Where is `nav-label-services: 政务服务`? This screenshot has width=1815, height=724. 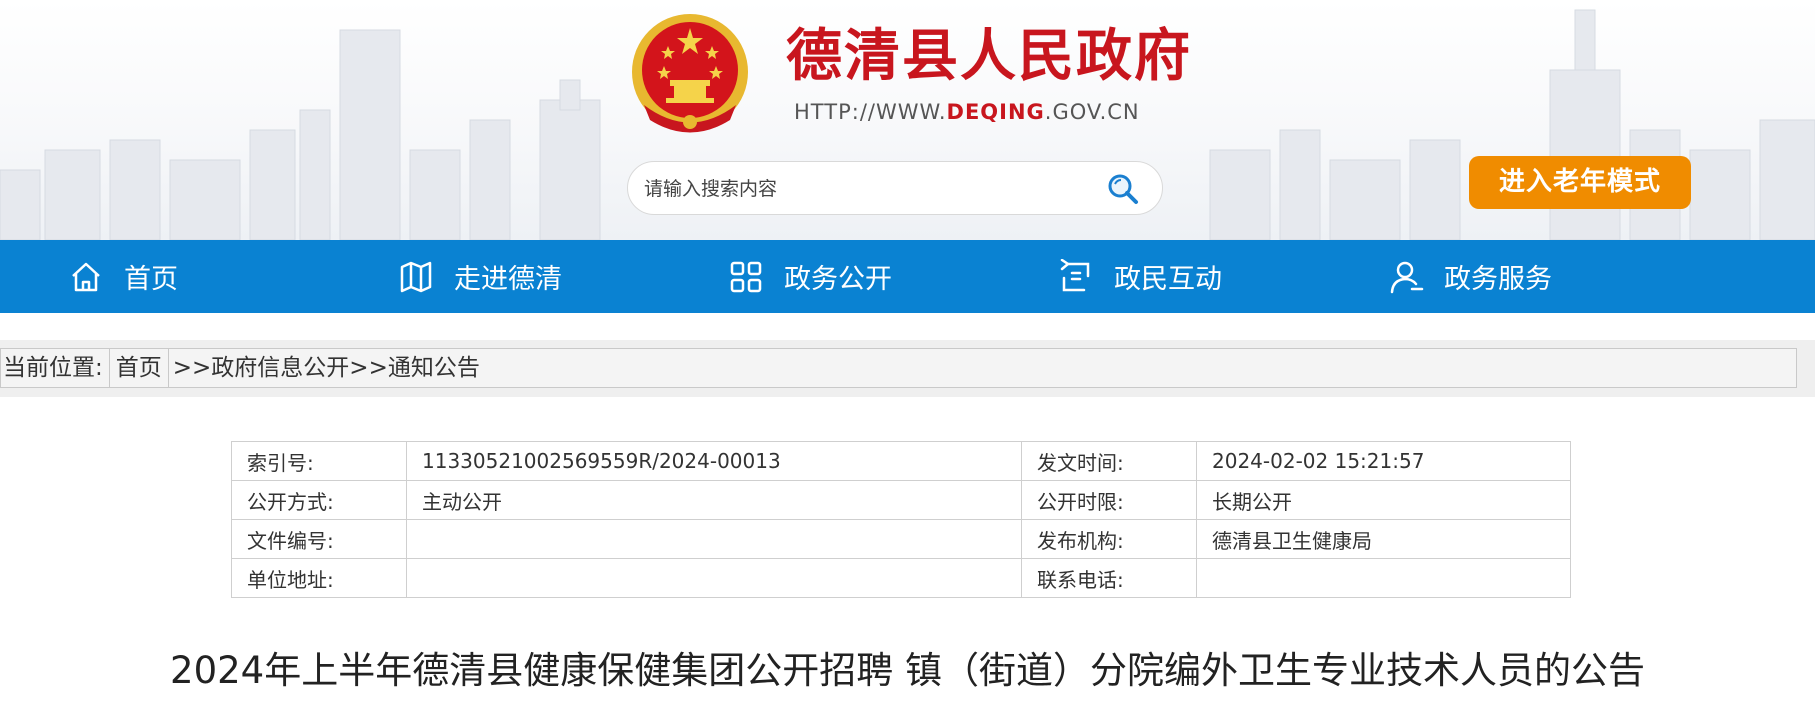
nav-label-services: 政务服务 is located at coordinates (1498, 279).